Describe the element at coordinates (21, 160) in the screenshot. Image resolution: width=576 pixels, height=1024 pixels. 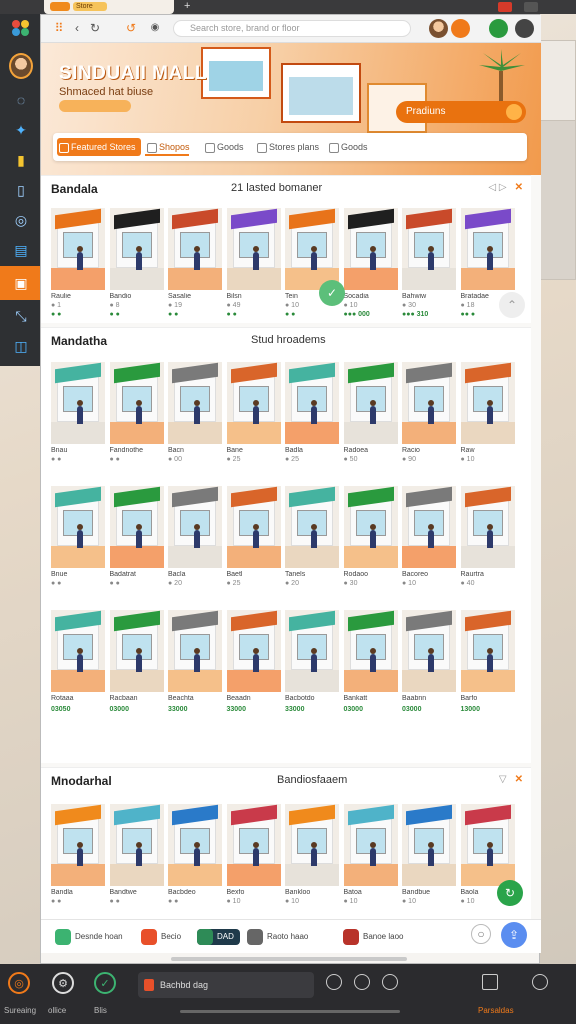
I see `note-icon: ▮` at that location.